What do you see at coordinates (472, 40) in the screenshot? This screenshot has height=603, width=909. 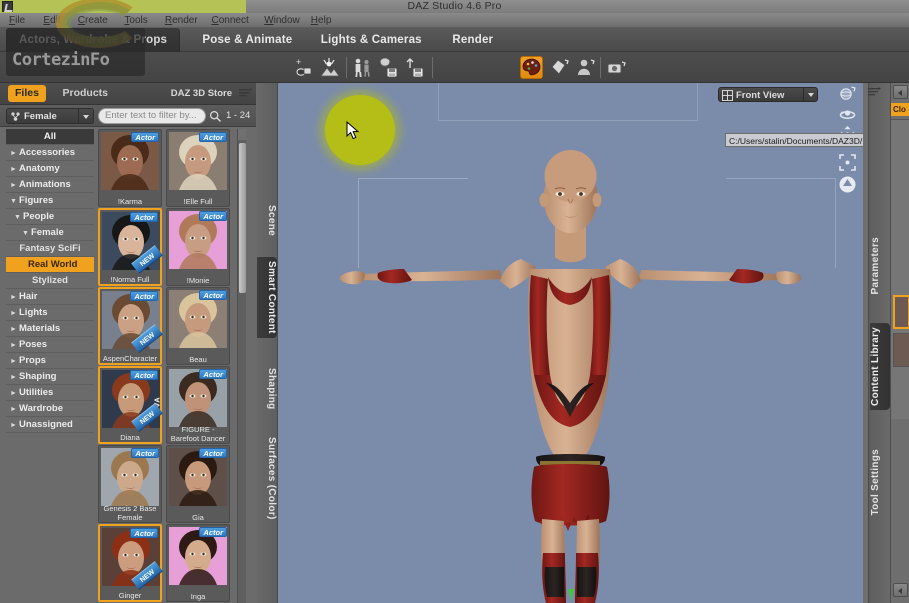 I see `activity-tab-render: Render` at bounding box center [472, 40].